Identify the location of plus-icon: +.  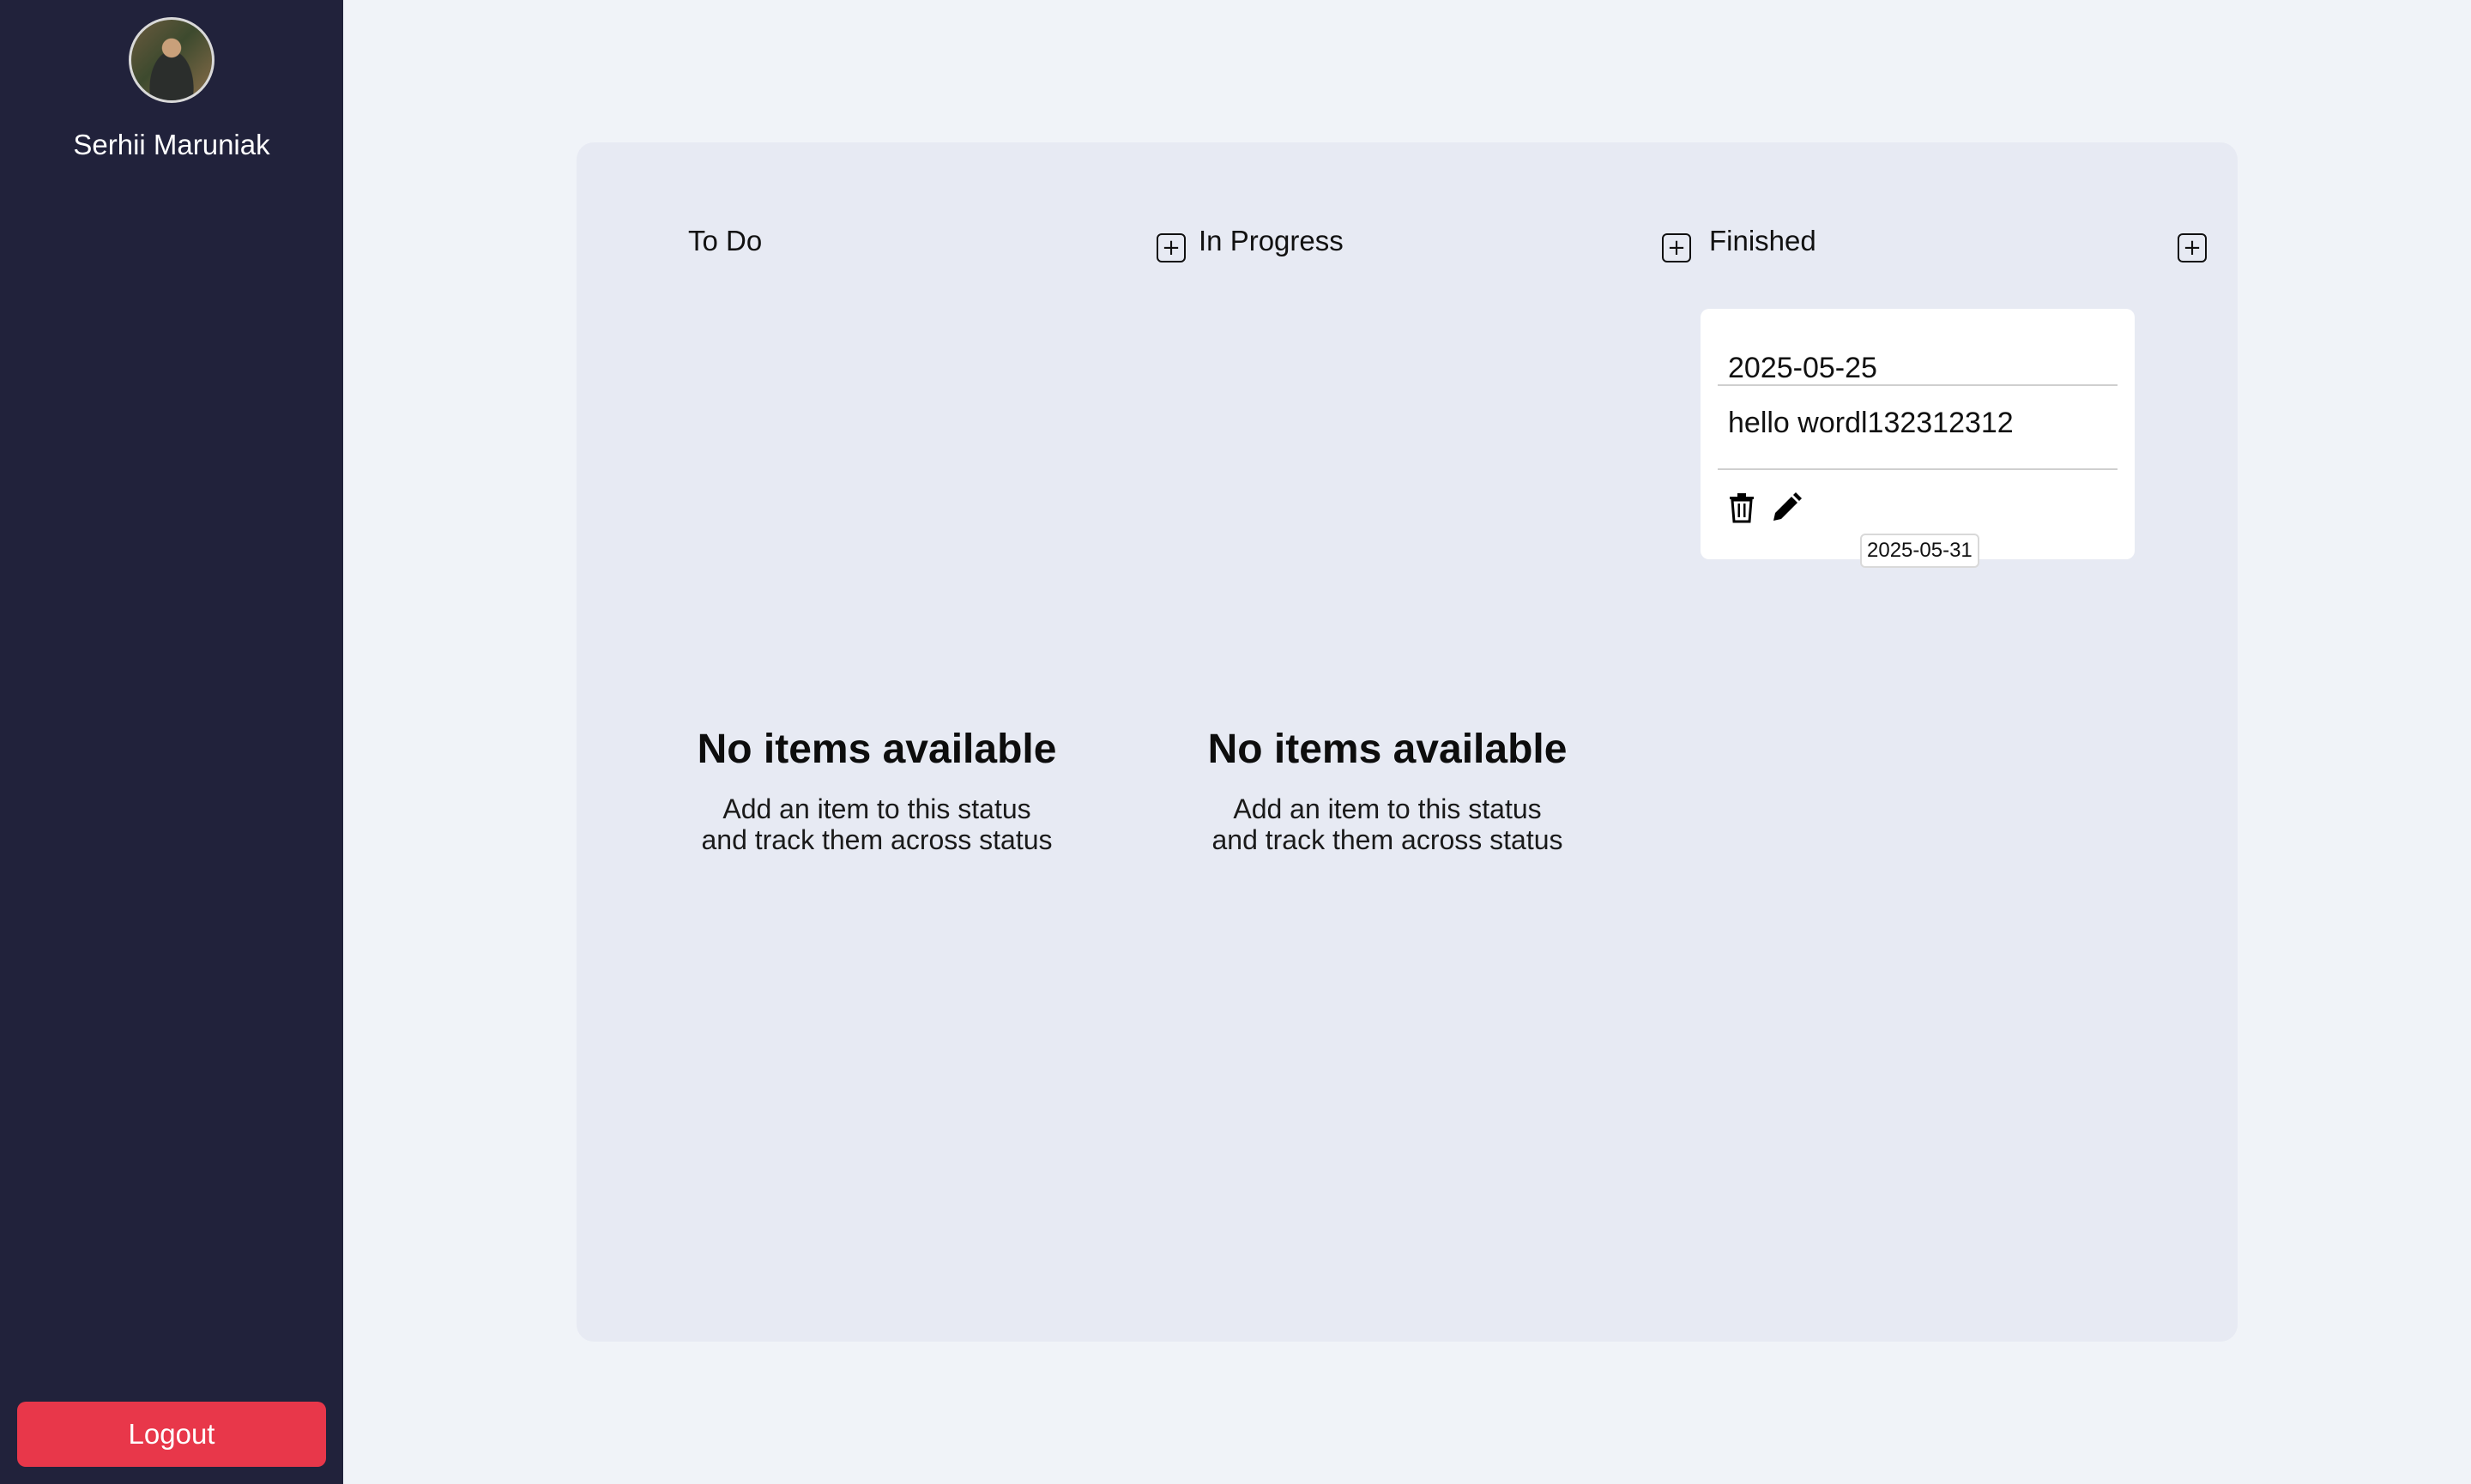
(2192, 248).